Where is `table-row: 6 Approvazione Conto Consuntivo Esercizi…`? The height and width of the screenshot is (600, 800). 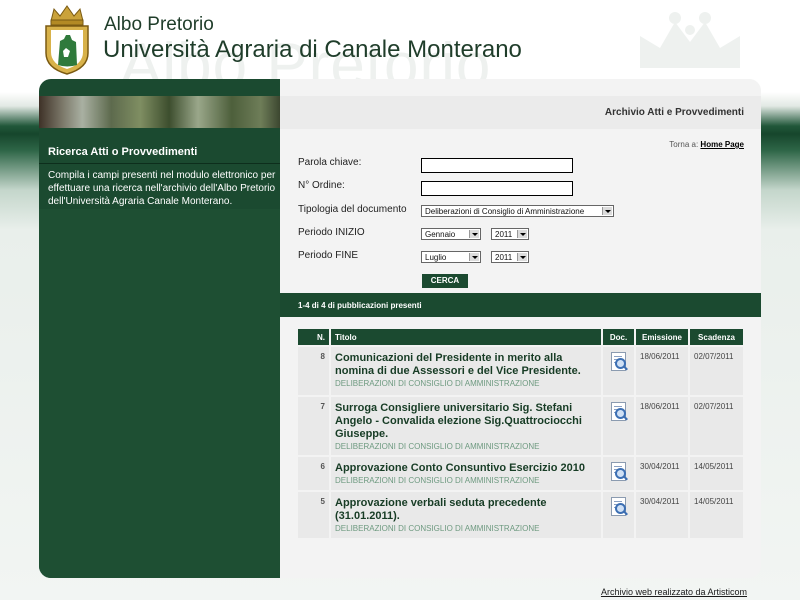 table-row: 6 Approvazione Conto Consuntivo Esercizi… is located at coordinates (520, 473).